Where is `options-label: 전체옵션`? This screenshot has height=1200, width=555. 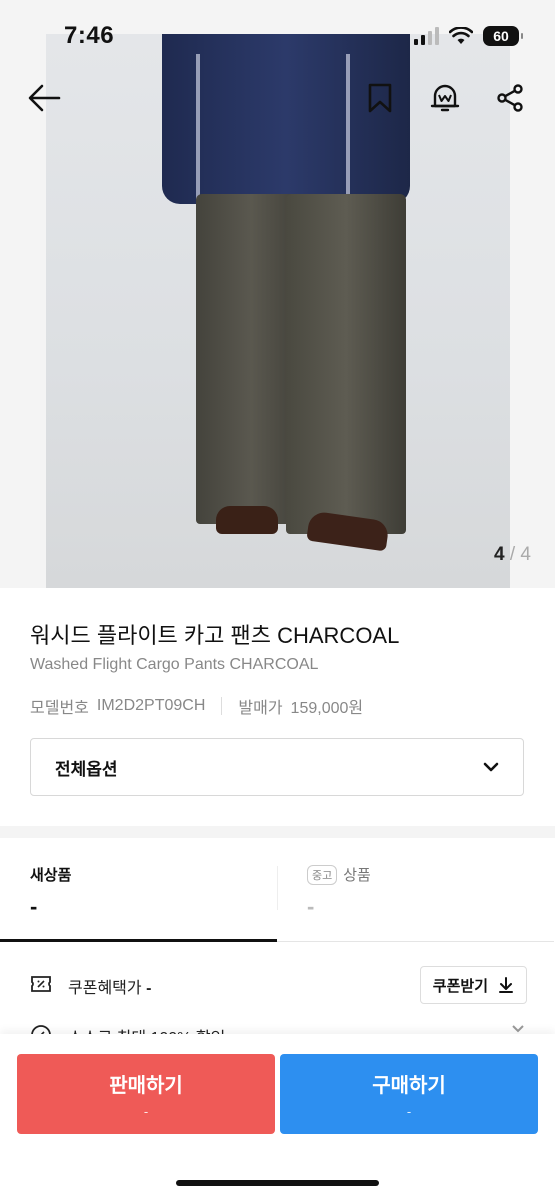
options-label: 전체옵션 is located at coordinates (86, 769).